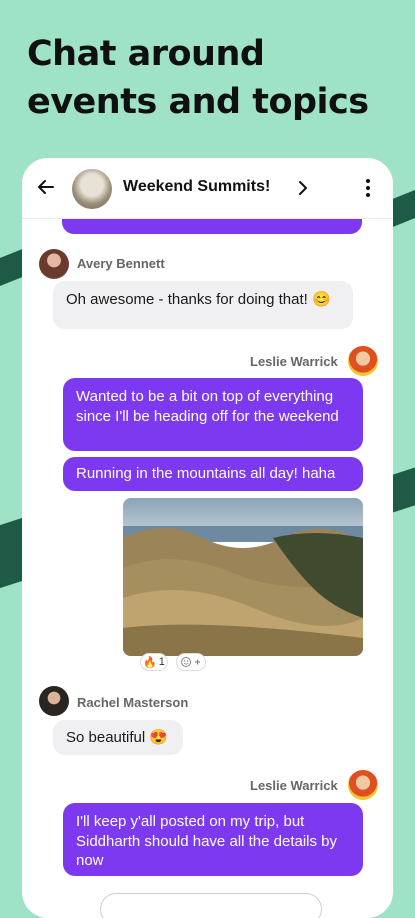  What do you see at coordinates (213, 474) in the screenshot?
I see `message-bubble: Running in the mountains all day! haha` at bounding box center [213, 474].